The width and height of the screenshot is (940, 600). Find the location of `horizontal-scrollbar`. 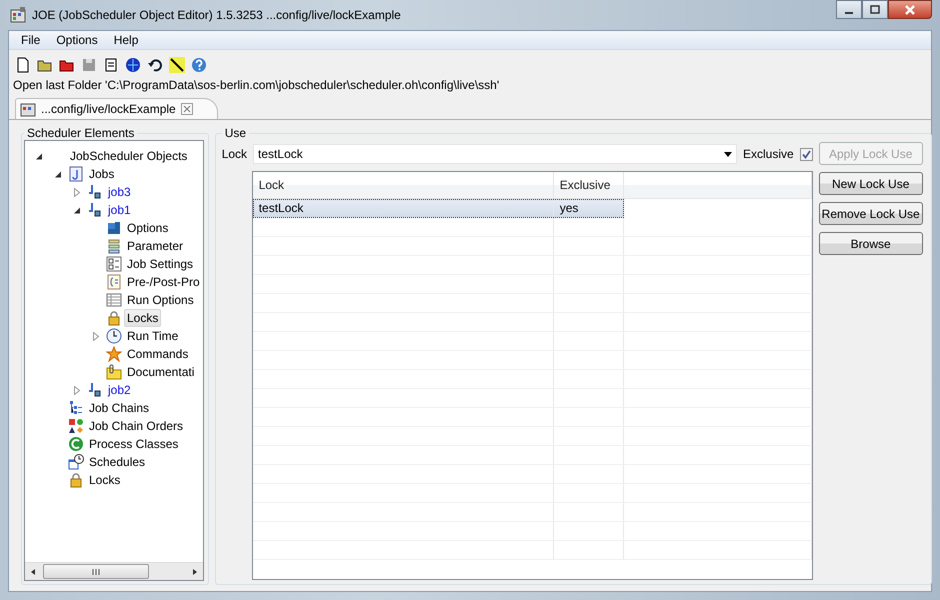

horizontal-scrollbar is located at coordinates (114, 571).